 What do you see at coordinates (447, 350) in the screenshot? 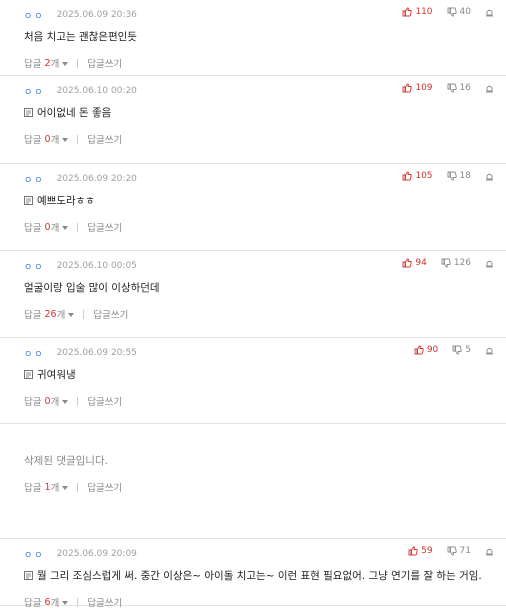
I see `vote-group: 90 5` at bounding box center [447, 350].